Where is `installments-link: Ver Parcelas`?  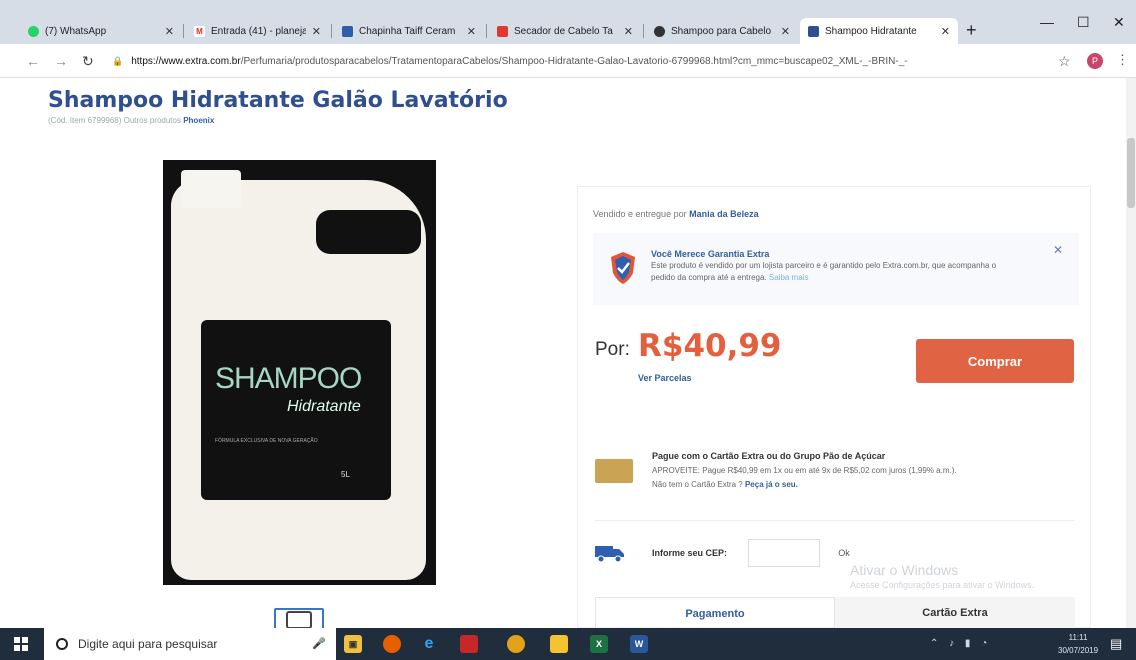 installments-link: Ver Parcelas is located at coordinates (665, 378).